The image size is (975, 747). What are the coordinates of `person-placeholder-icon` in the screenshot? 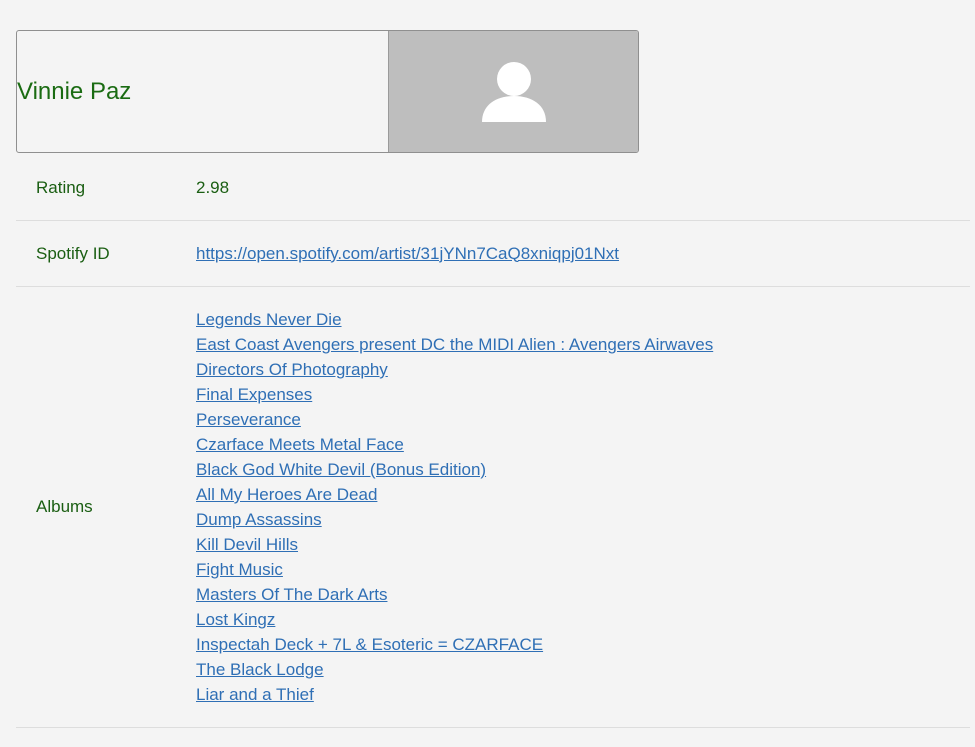 It's located at (513, 91).